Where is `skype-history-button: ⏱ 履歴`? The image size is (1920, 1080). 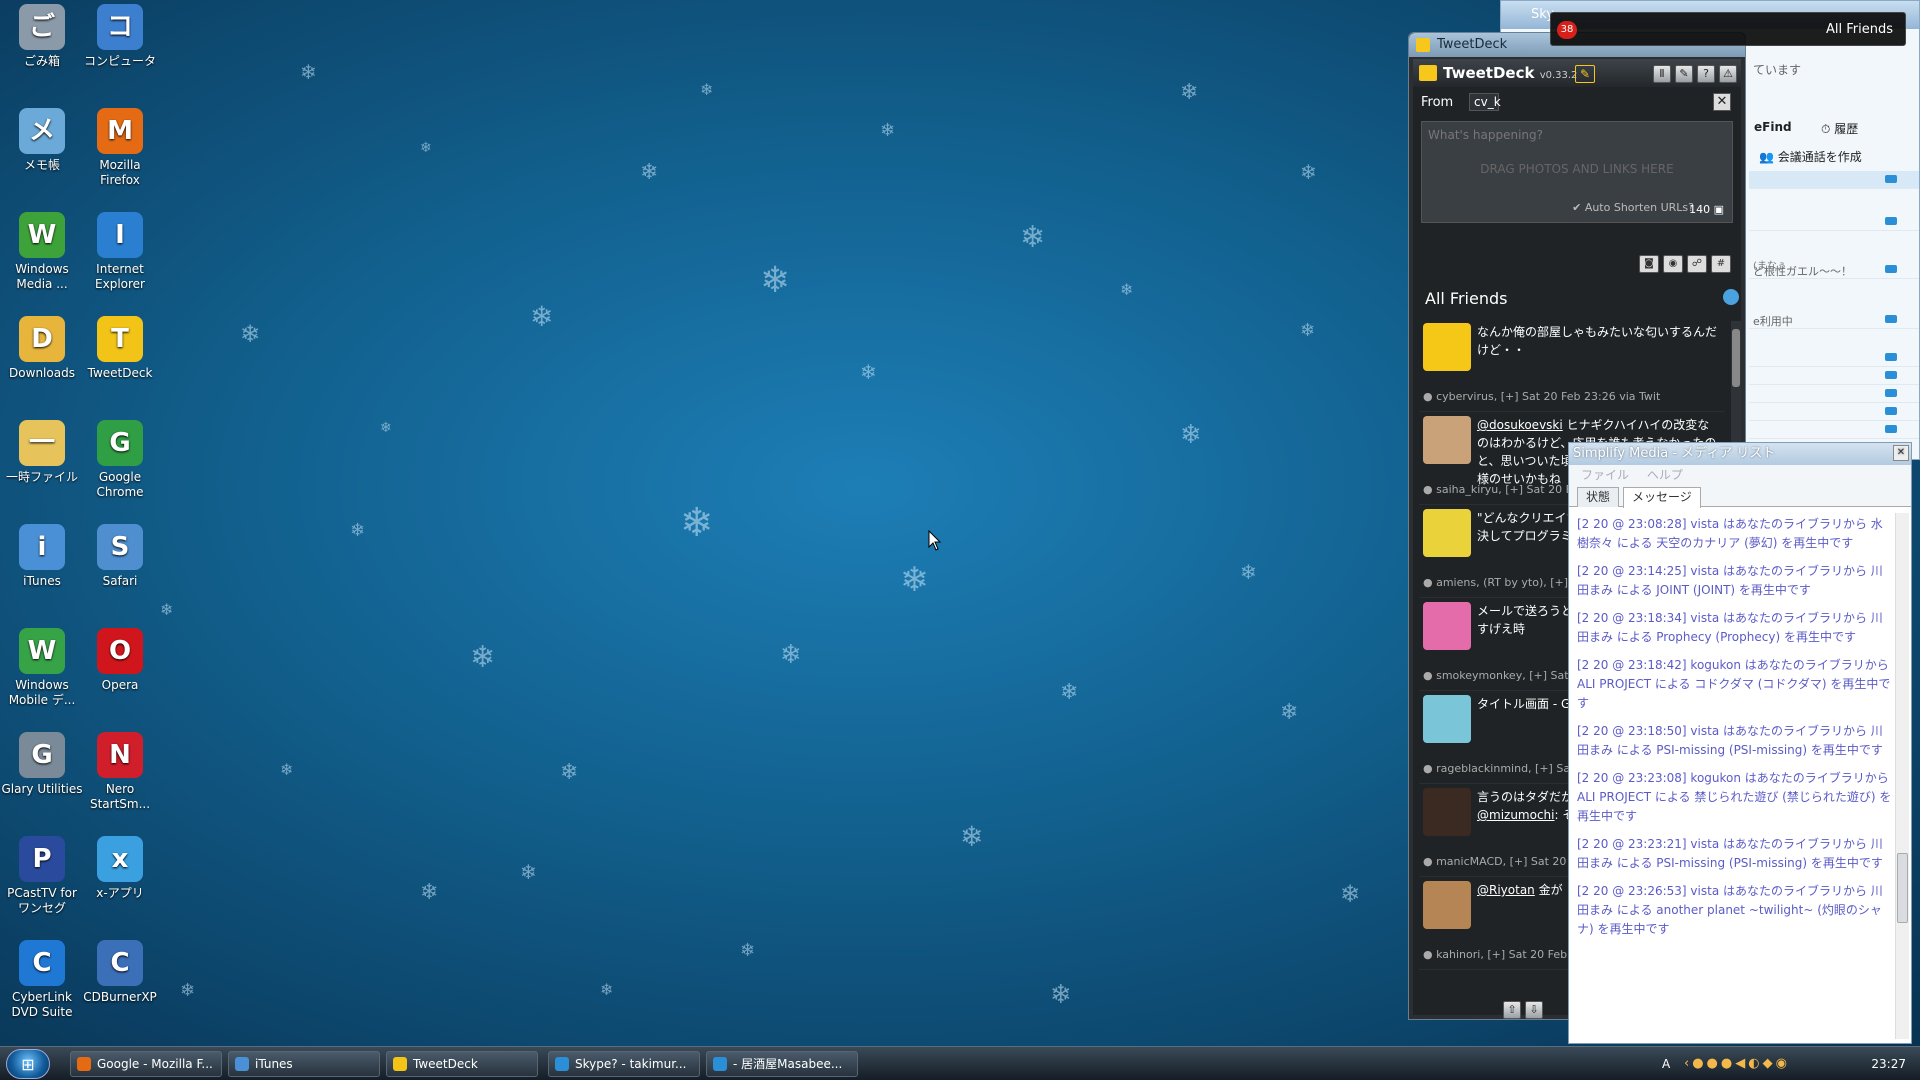
skype-history-button: ⏱ 履歴 is located at coordinates (1839, 128).